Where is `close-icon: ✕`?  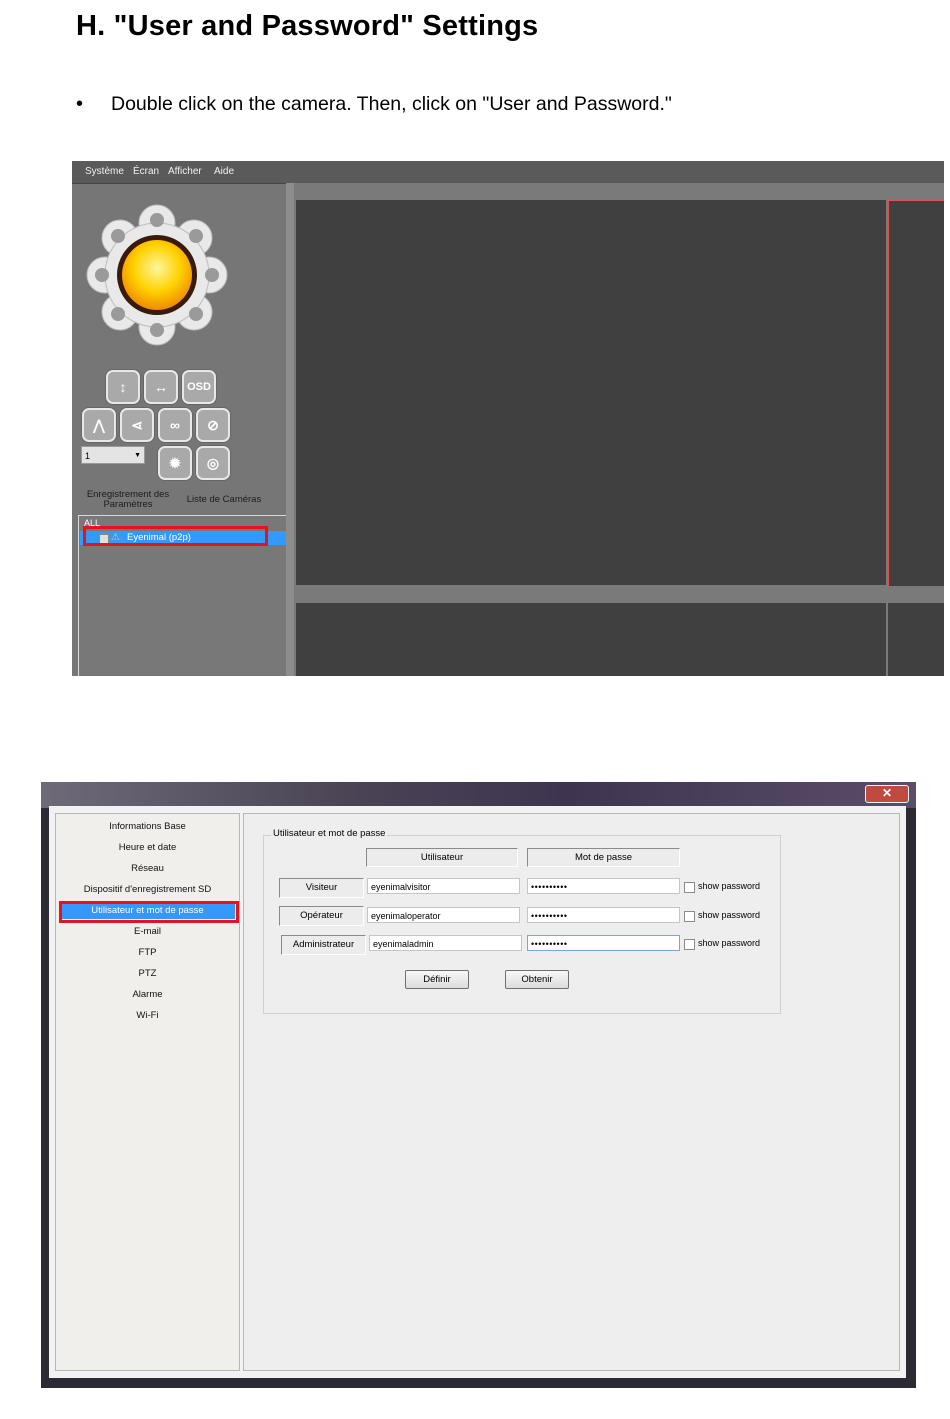 close-icon: ✕ is located at coordinates (887, 793).